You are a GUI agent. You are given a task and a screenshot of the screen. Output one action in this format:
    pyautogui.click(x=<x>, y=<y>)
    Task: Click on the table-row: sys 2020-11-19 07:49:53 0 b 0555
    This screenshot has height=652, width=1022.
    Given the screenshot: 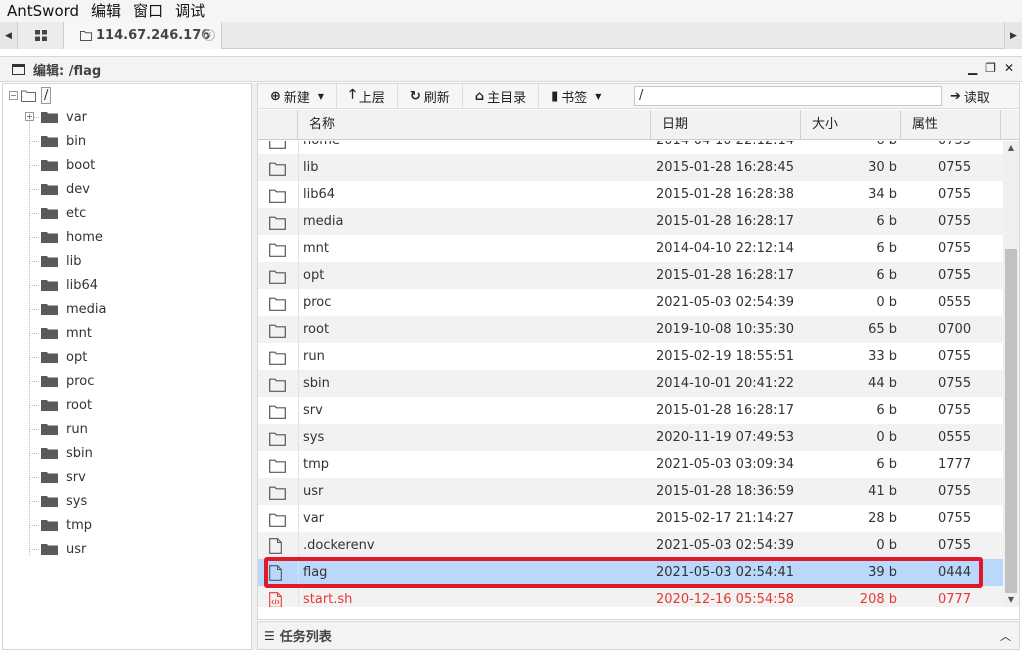 What is the action you would take?
    pyautogui.click(x=630, y=437)
    